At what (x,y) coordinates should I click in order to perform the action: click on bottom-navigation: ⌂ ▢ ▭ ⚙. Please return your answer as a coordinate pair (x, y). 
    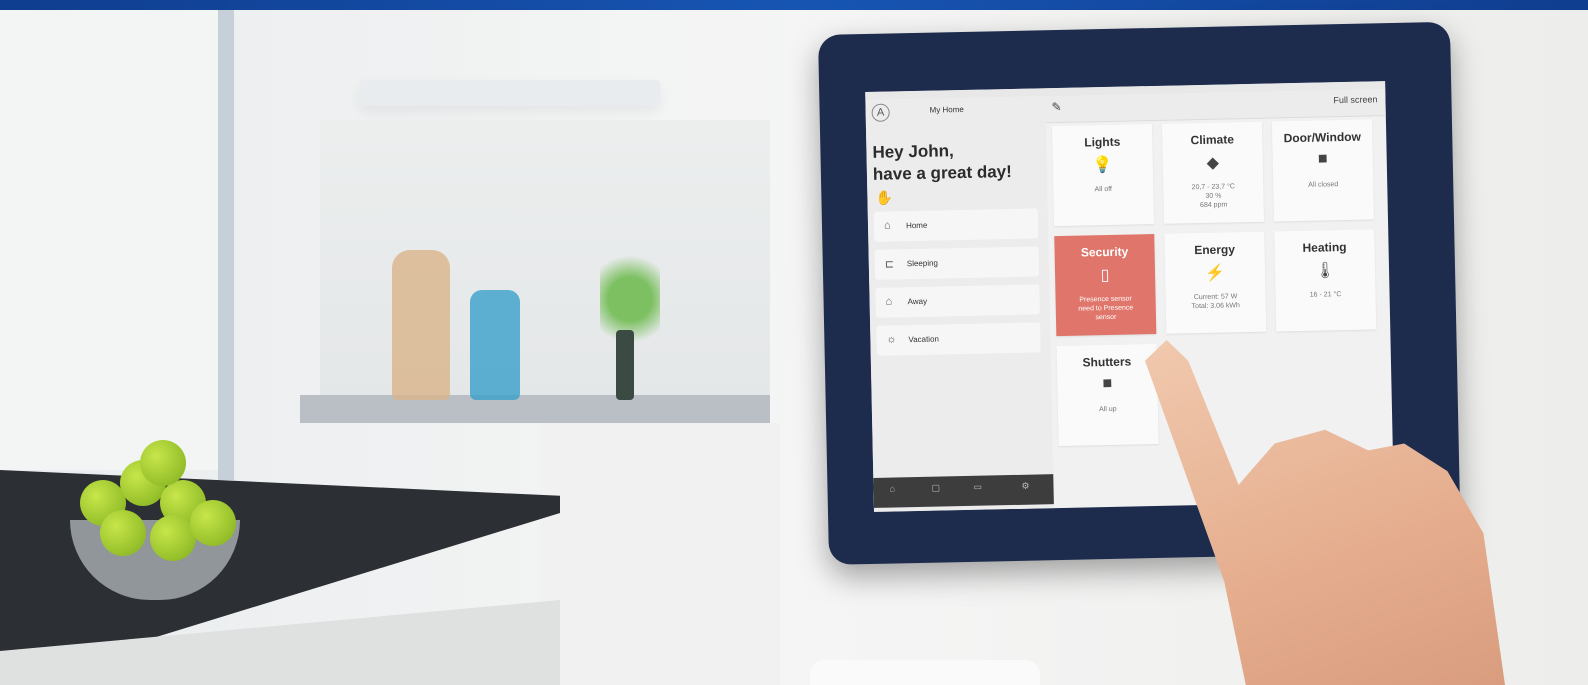
    Looking at the image, I should click on (963, 491).